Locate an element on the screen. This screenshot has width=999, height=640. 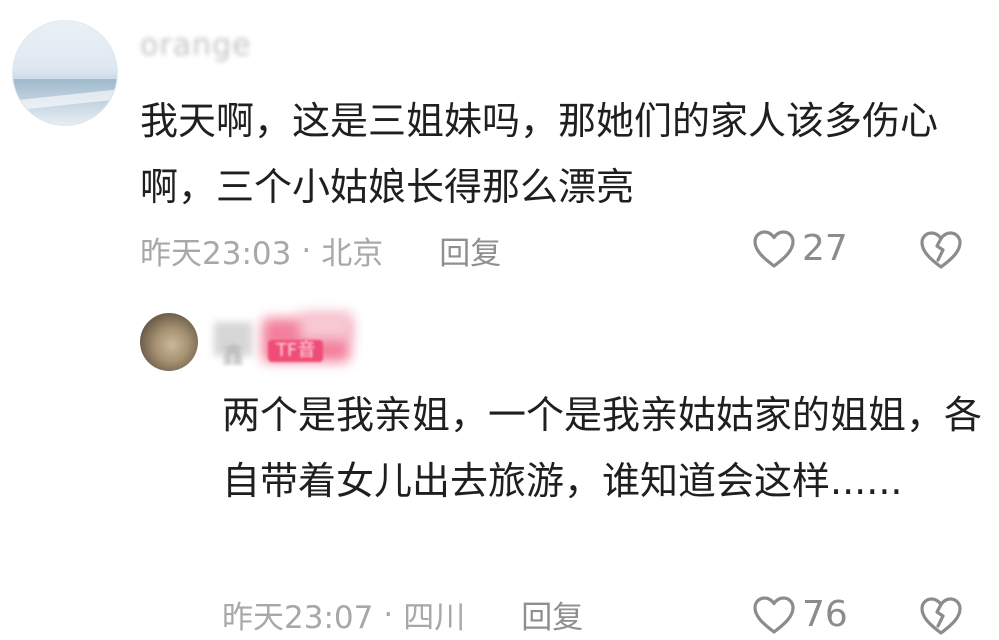
reply-username: 鑫 is located at coordinates (233, 354).